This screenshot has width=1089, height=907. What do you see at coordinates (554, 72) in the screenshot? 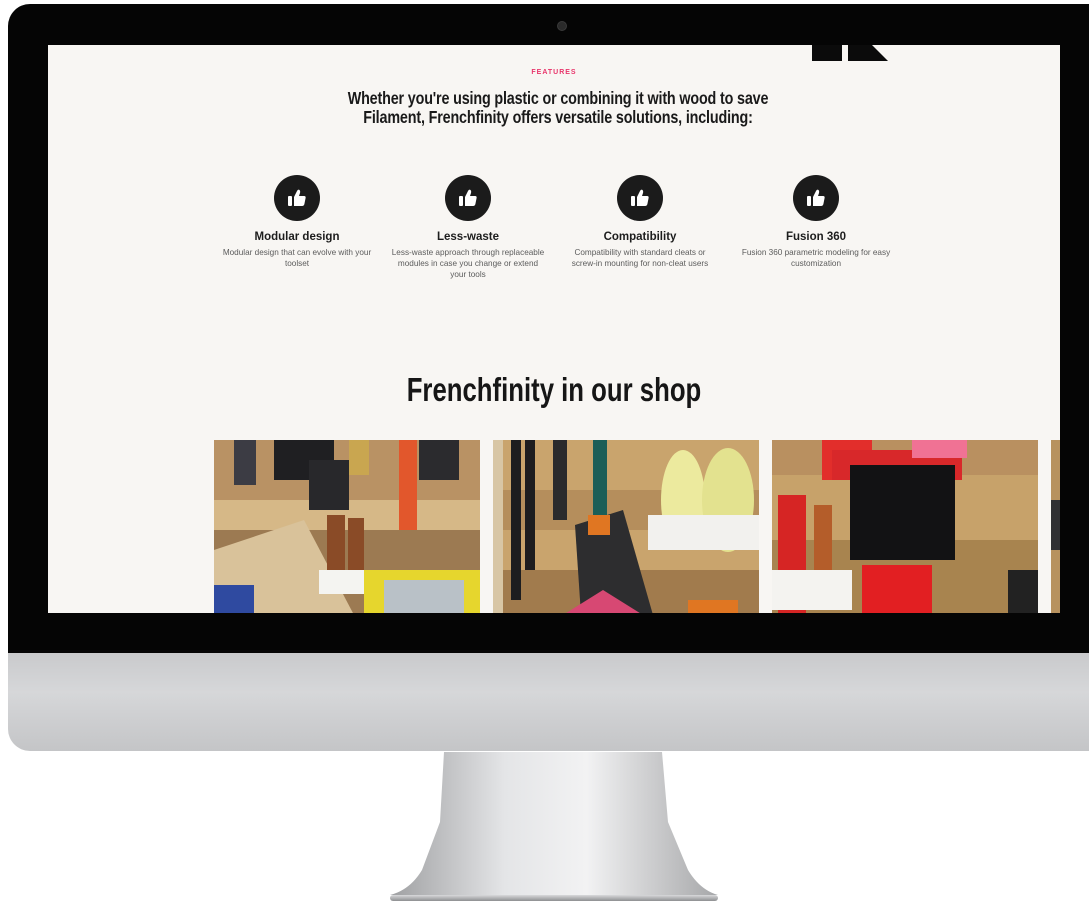
I see `section-eyebrow: FEATURES` at bounding box center [554, 72].